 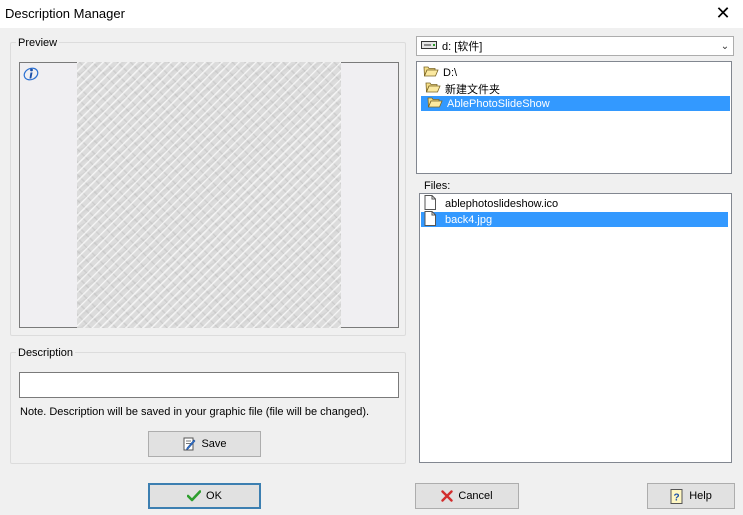 What do you see at coordinates (214, 444) in the screenshot?
I see `save-button-label: Save` at bounding box center [214, 444].